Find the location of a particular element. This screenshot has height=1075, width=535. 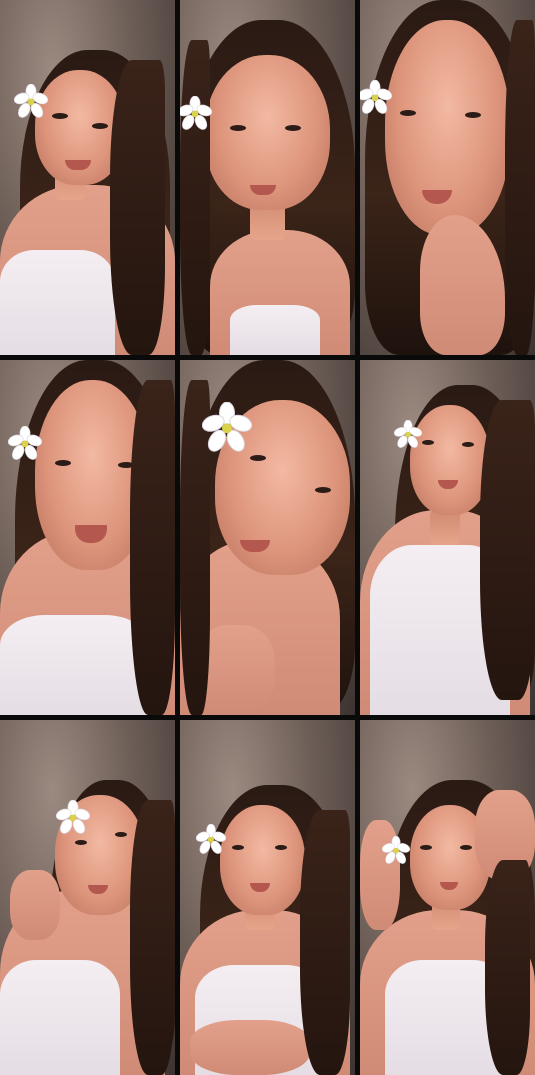

neck is located at coordinates (445, 527).